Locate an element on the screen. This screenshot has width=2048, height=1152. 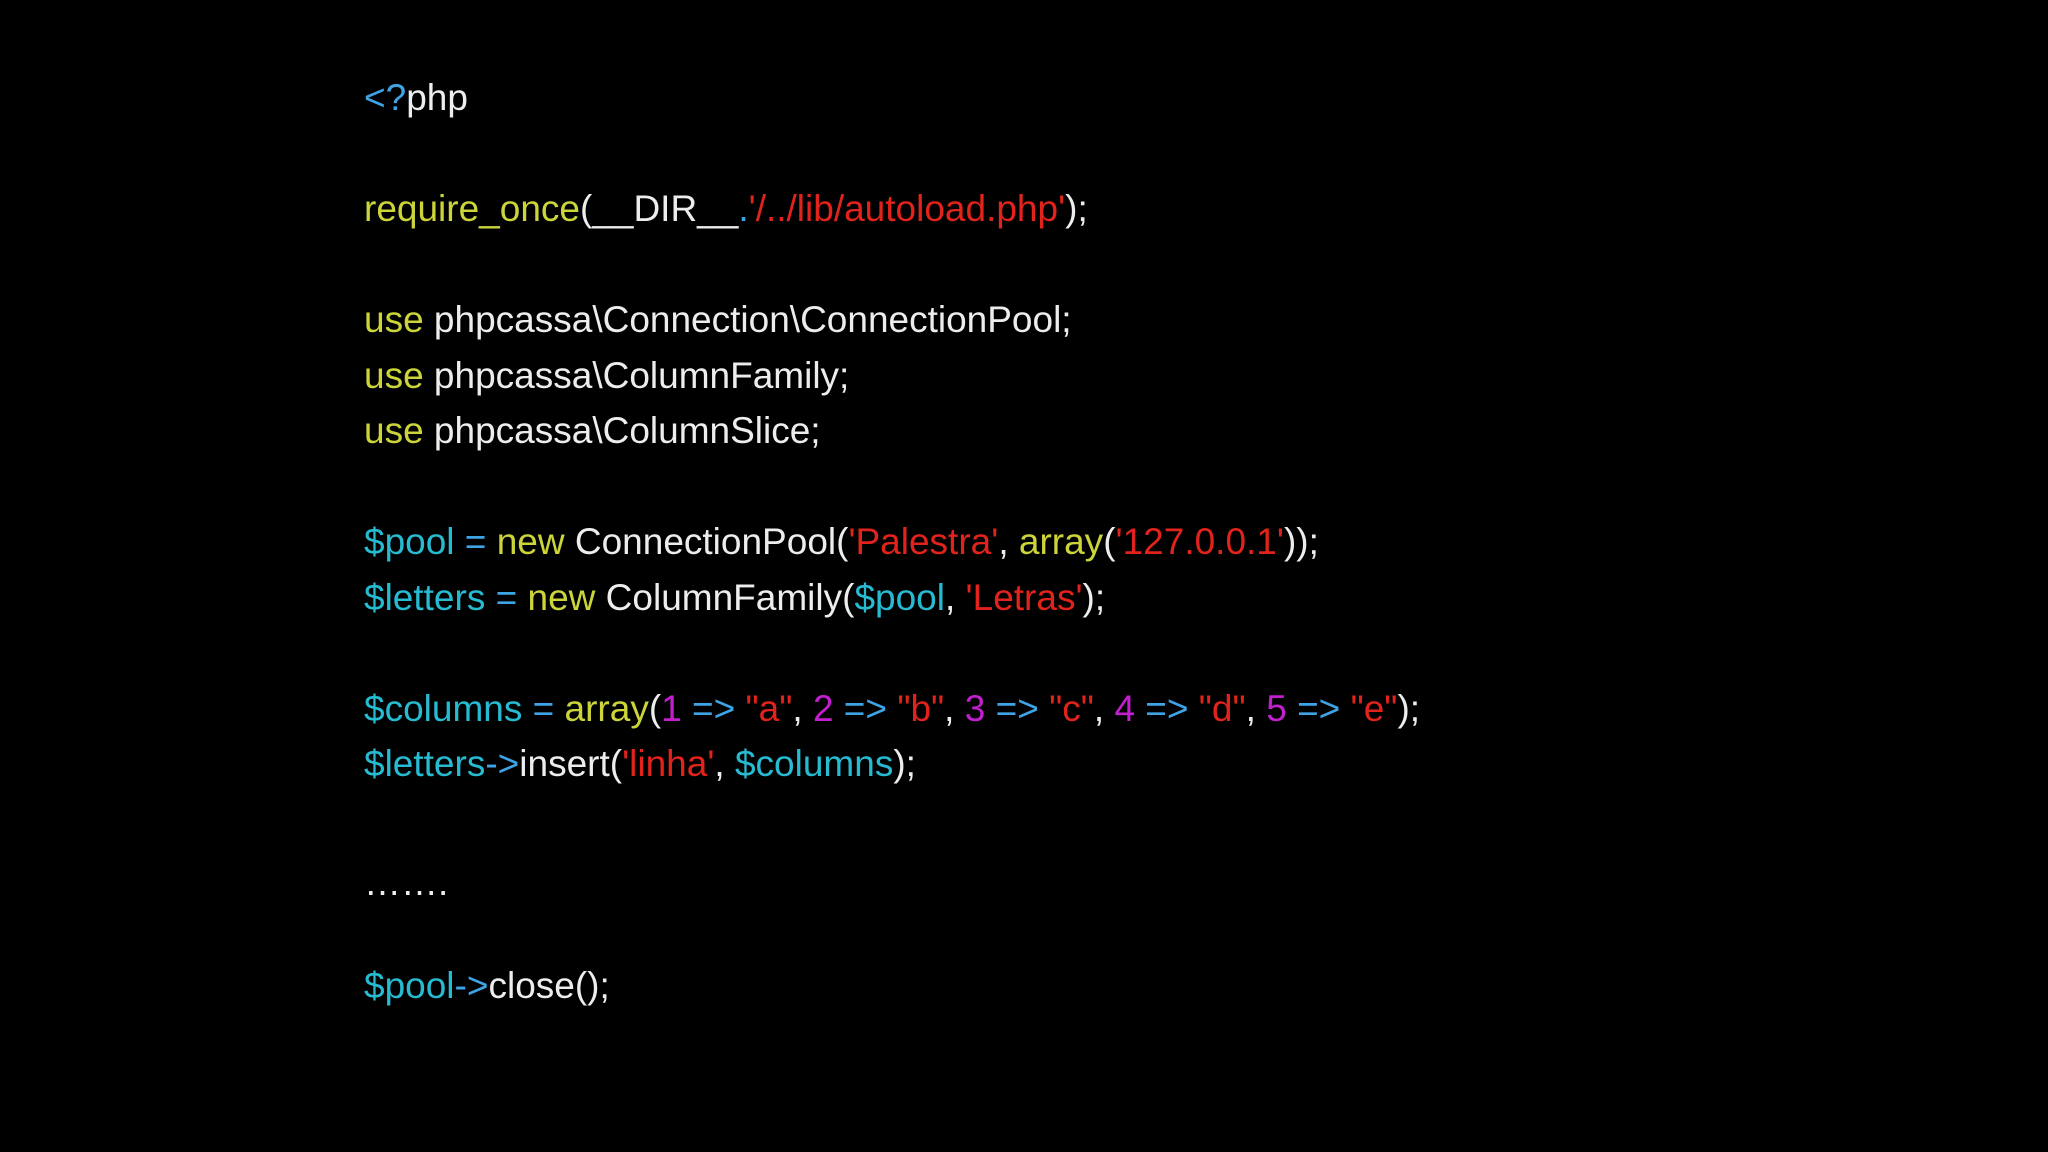
code-token-plain: ColumnFamily( is located at coordinates (725, 597).